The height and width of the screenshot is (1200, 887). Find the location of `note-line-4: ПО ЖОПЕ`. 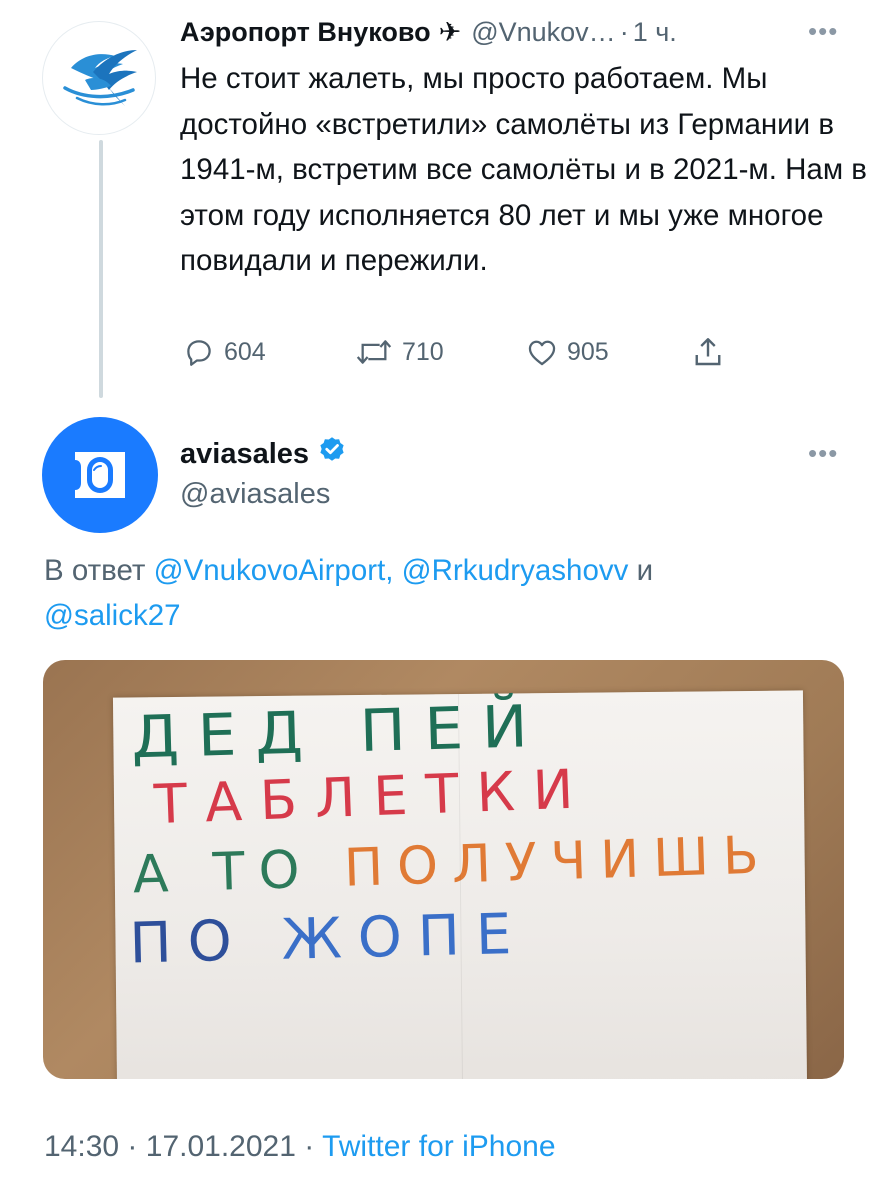

note-line-4: ПО ЖОПЕ is located at coordinates (328, 939).